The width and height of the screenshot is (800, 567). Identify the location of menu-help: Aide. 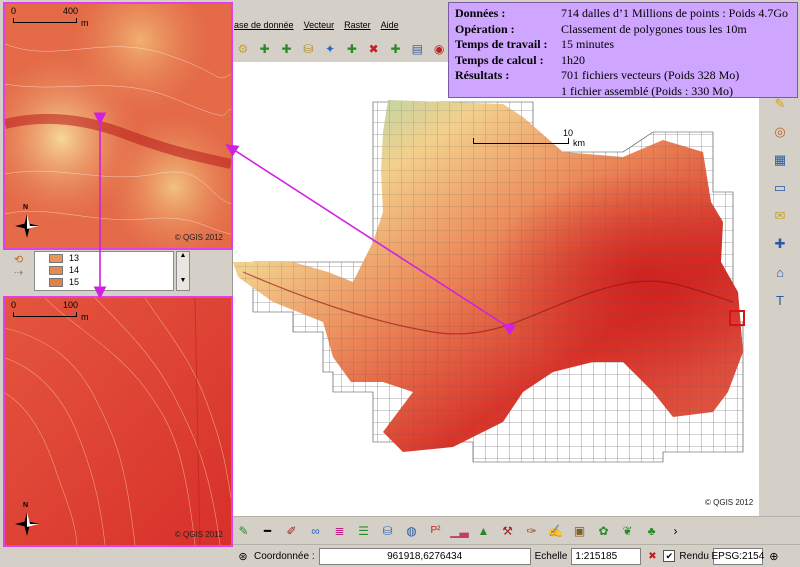
(390, 25).